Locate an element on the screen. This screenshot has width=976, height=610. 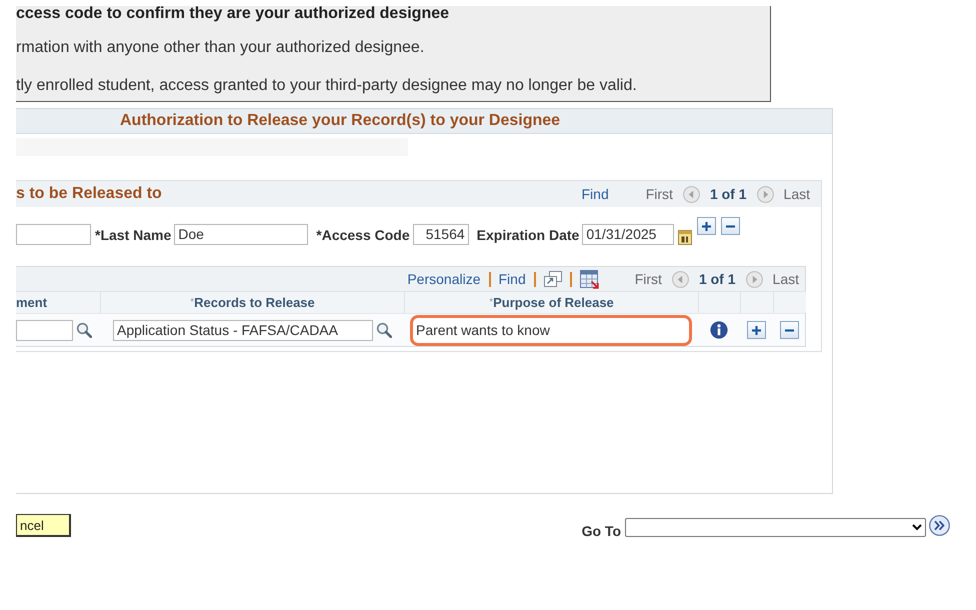
section-title: s to be Released to is located at coordinates (89, 194).